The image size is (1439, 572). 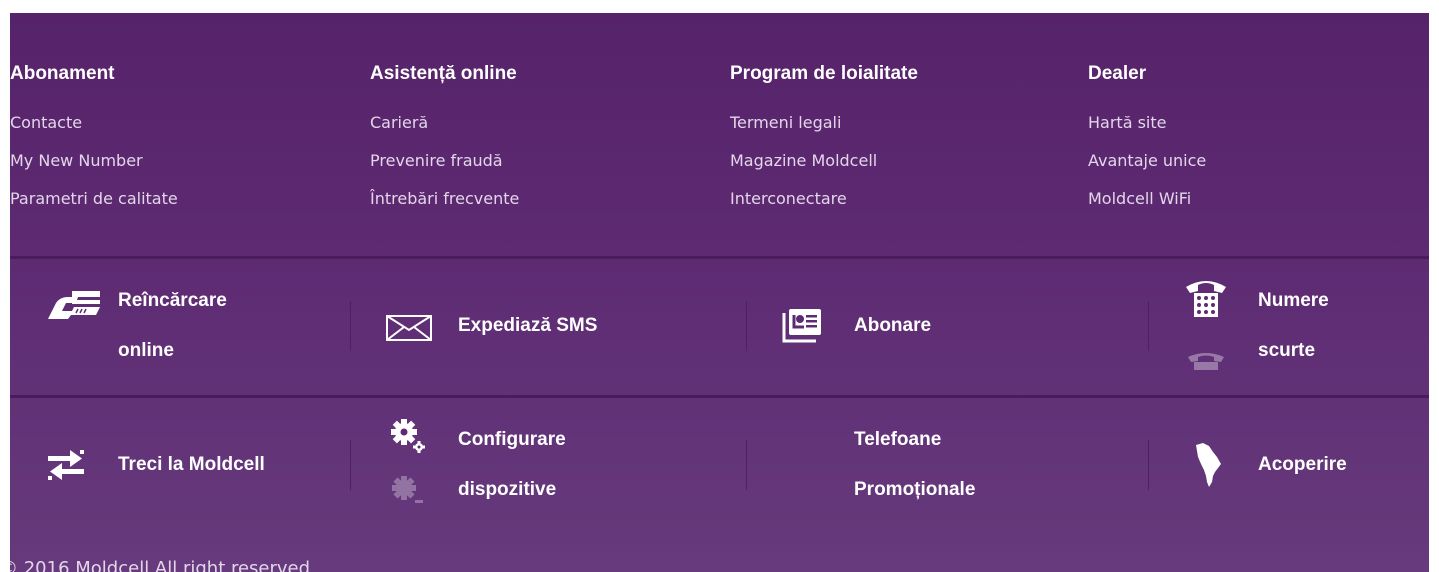 What do you see at coordinates (146, 350) in the screenshot?
I see `action-label: online` at bounding box center [146, 350].